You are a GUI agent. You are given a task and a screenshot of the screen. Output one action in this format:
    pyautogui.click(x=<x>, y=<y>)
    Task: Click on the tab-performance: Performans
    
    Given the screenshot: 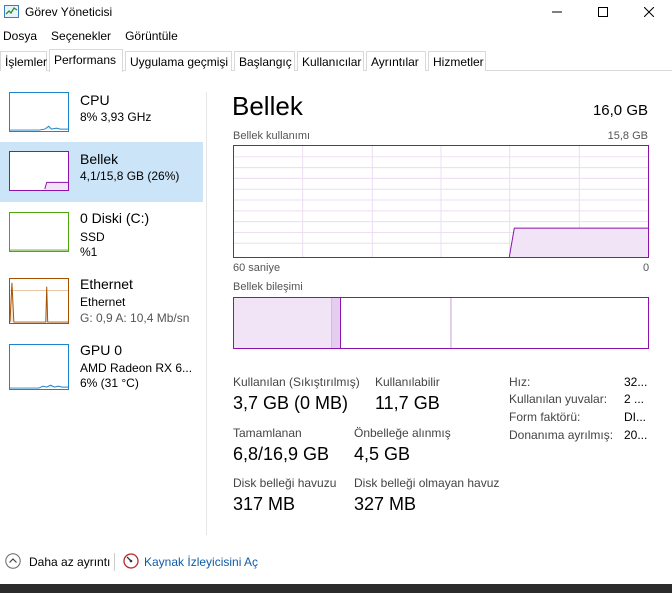 What is the action you would take?
    pyautogui.click(x=86, y=60)
    